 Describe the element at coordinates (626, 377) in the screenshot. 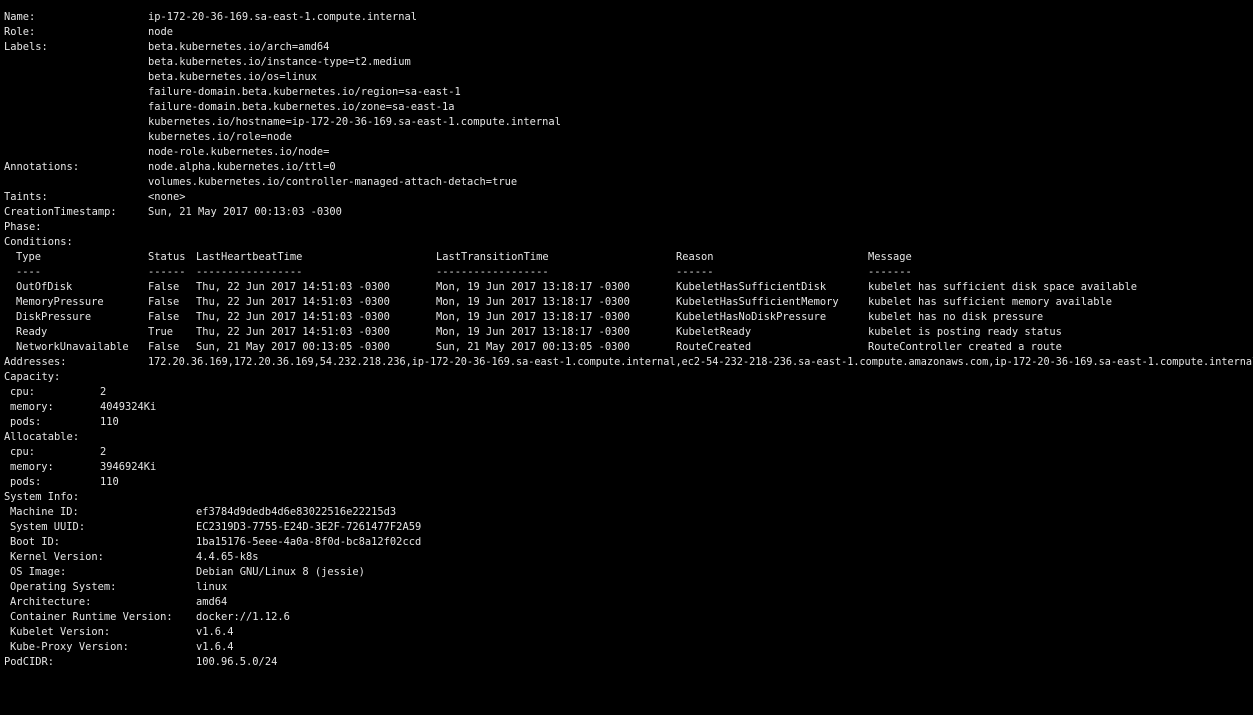

I see `output-line: Capacity:` at that location.